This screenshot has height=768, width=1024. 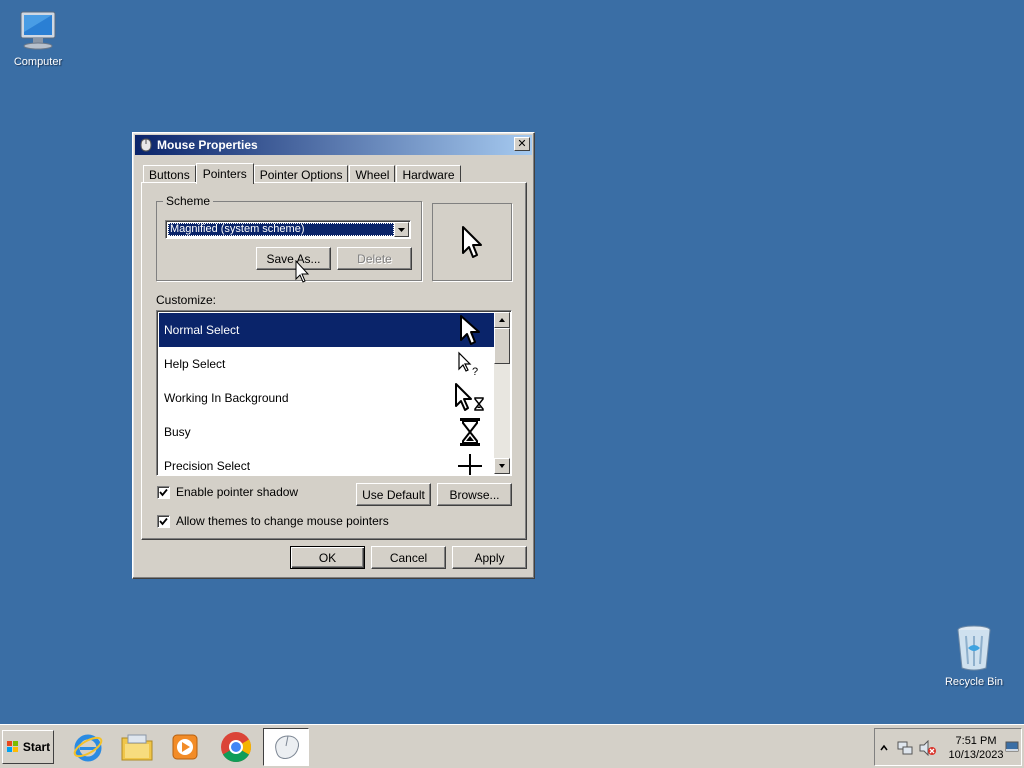 I want to click on list-item-help-select: Help Select ?, so click(x=326, y=364).